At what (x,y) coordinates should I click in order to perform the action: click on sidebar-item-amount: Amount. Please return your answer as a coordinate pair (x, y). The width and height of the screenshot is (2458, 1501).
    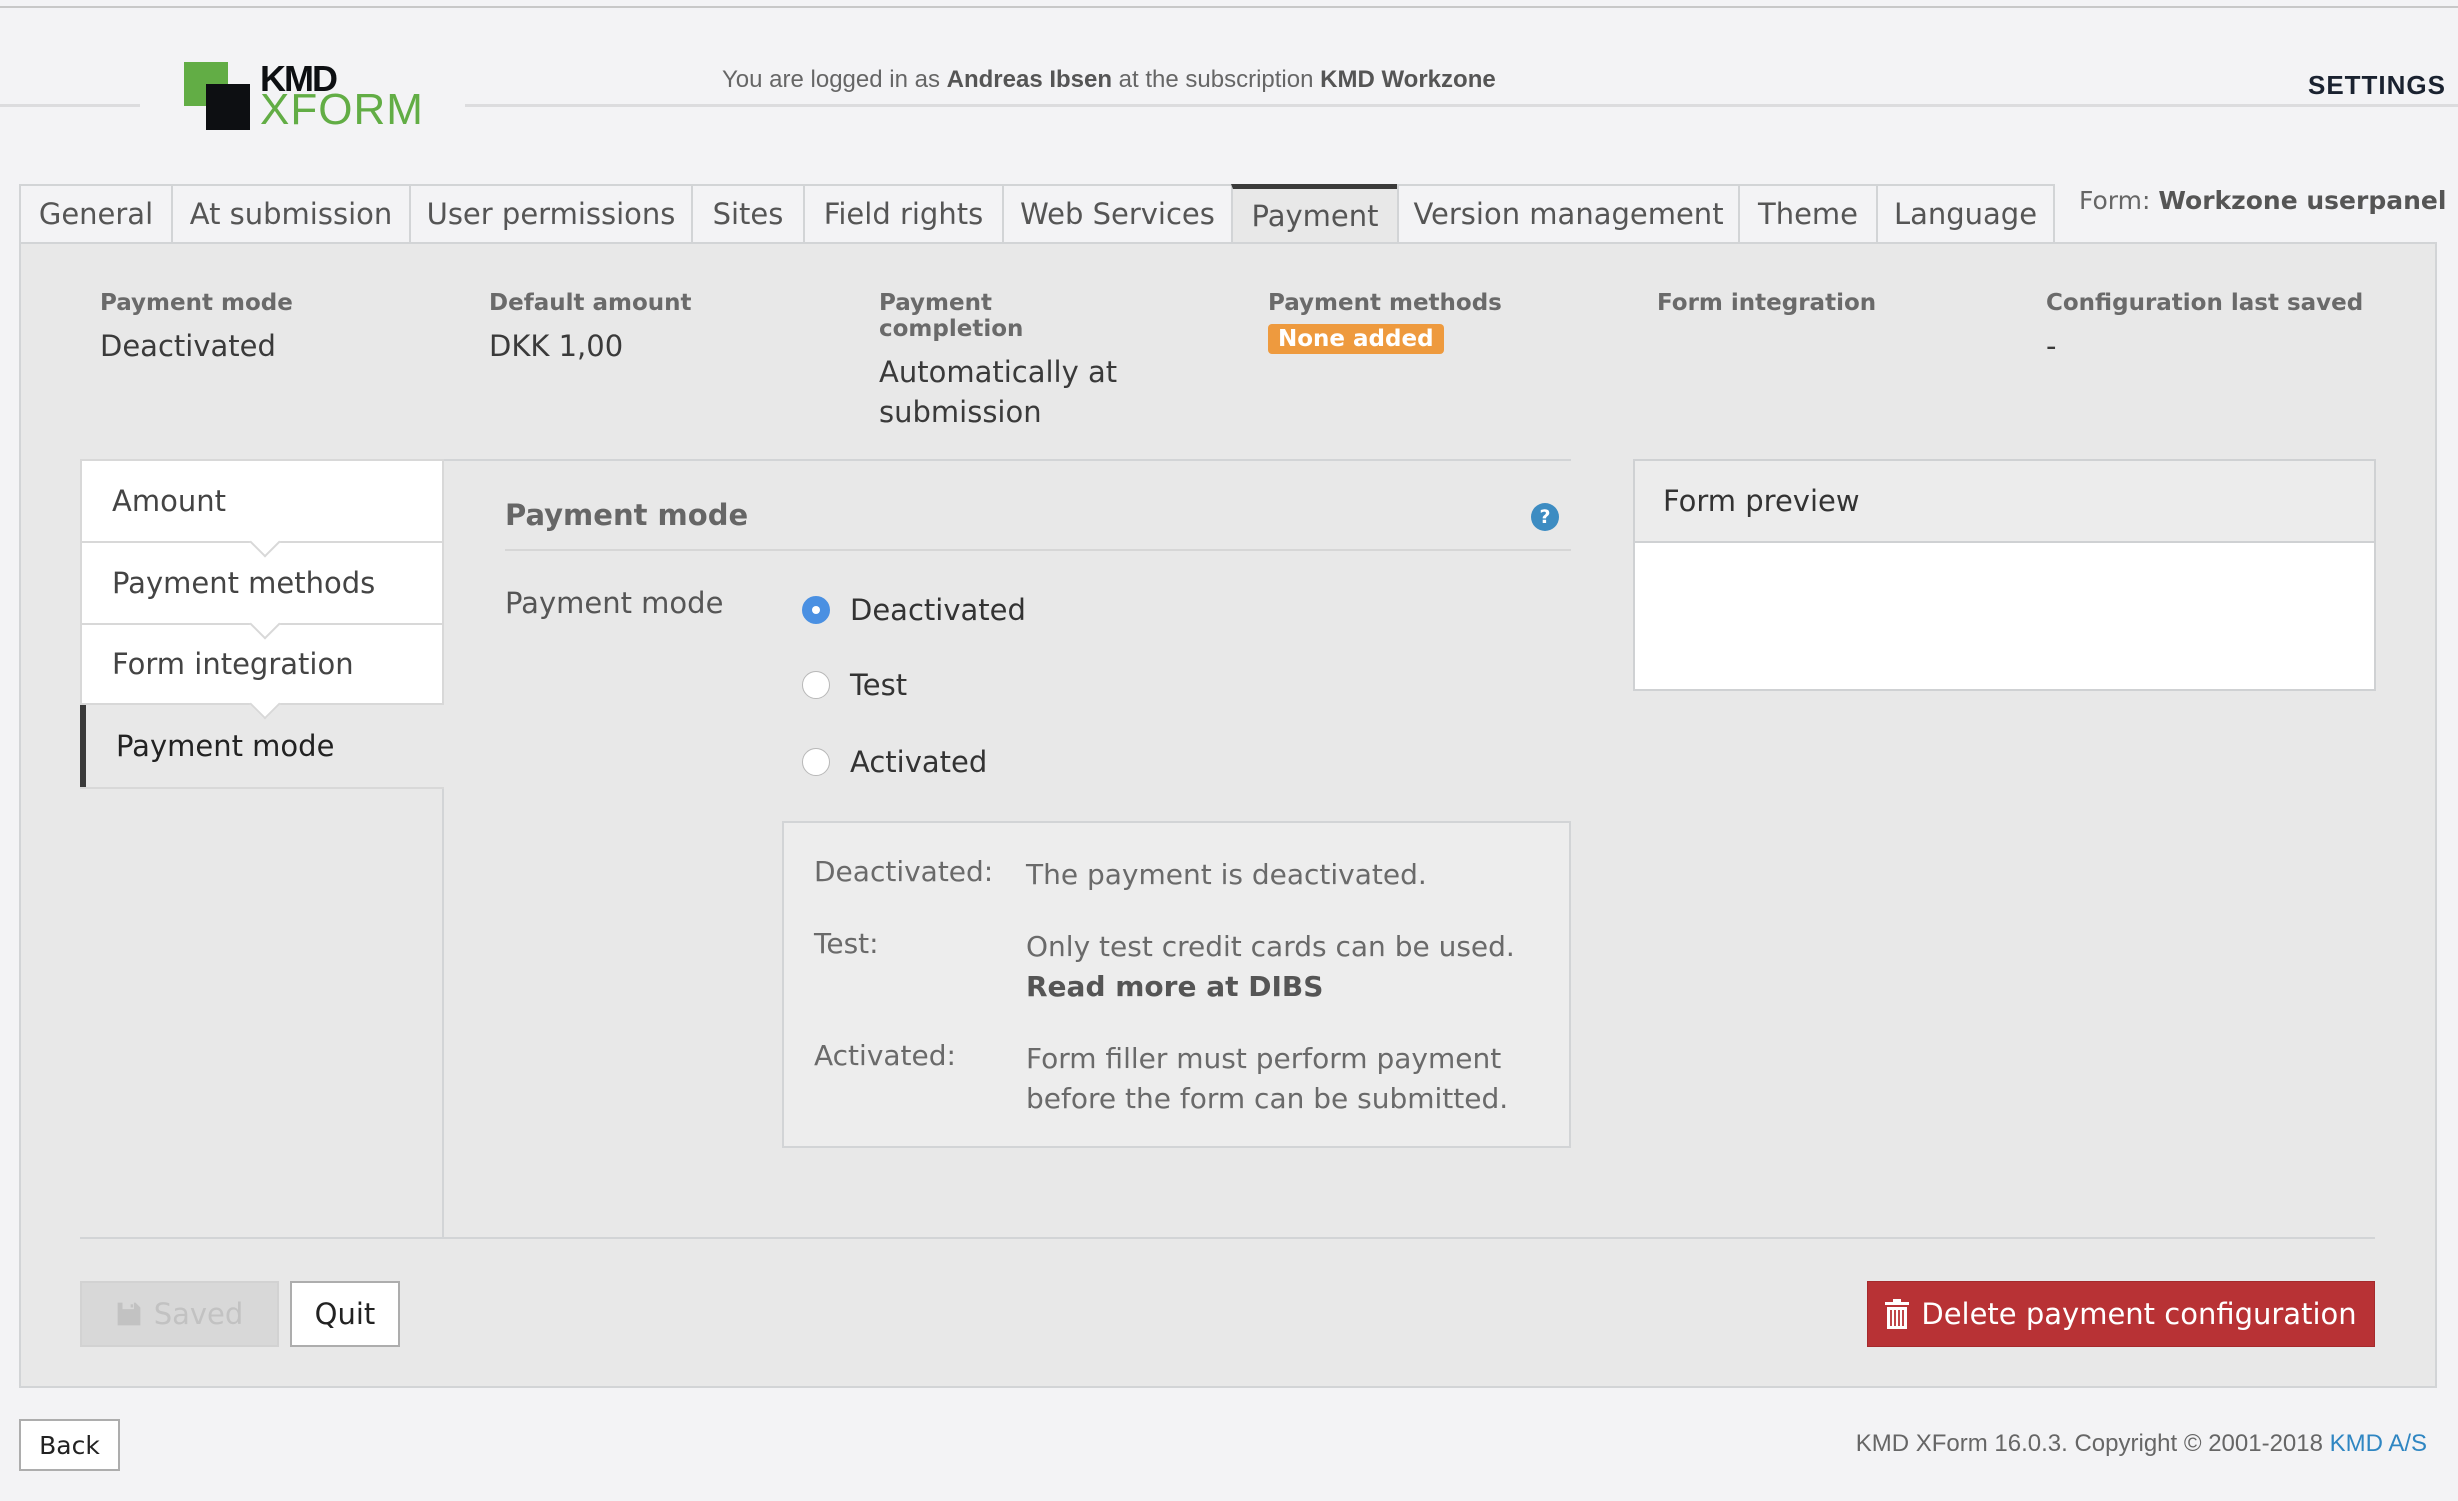
    Looking at the image, I should click on (262, 508).